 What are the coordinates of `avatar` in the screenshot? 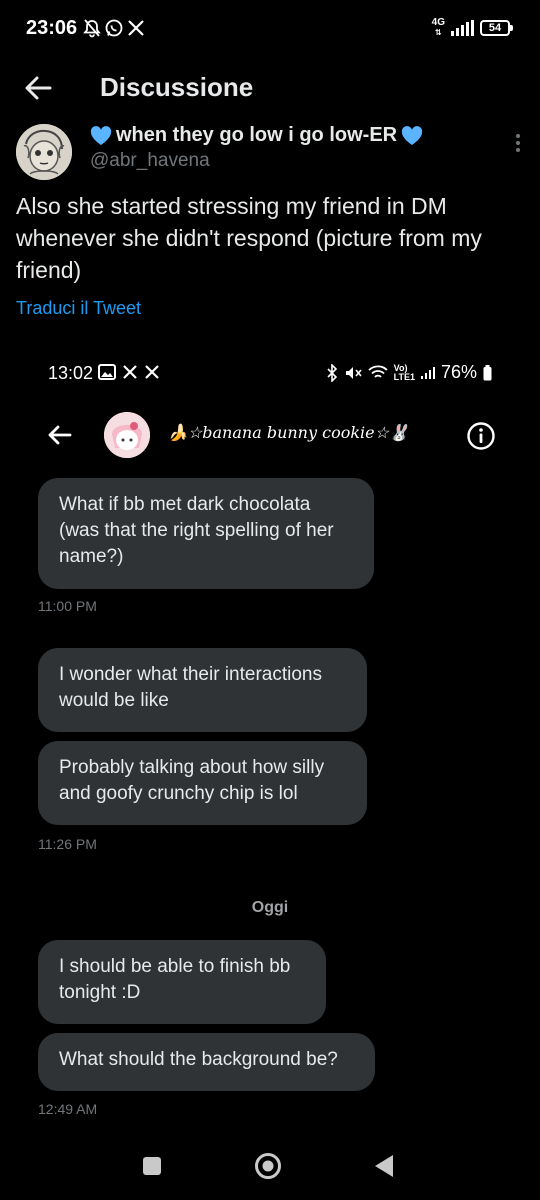 It's located at (44, 152).